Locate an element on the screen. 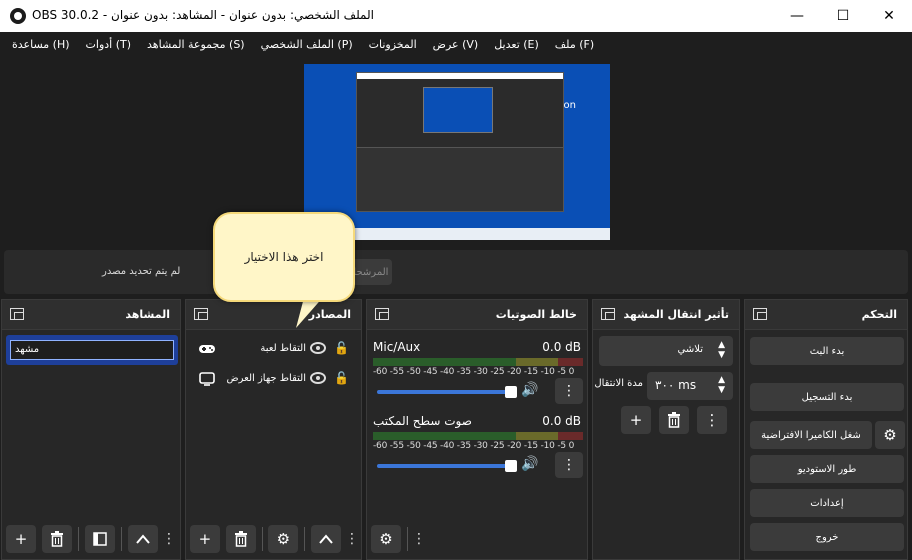 The width and height of the screenshot is (912, 560). tooltip-callout: اختر هذا الاختيار is located at coordinates (284, 257).